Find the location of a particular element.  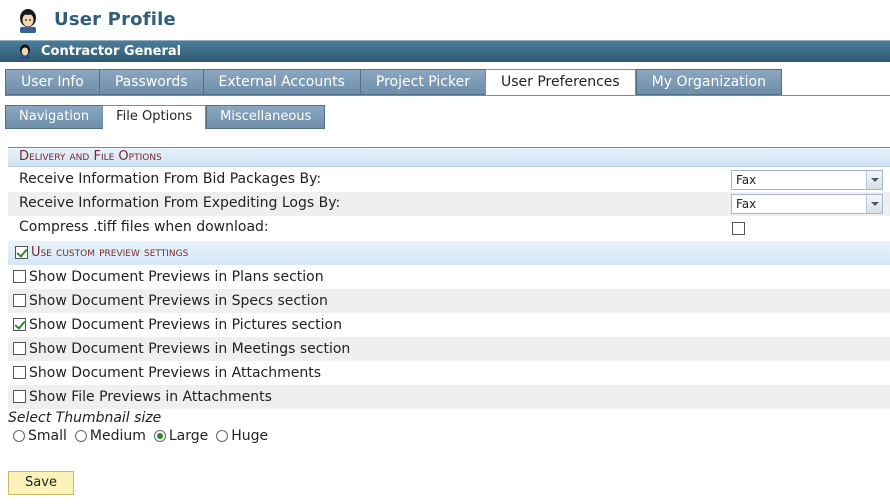

file-previews-checkbox is located at coordinates (19, 396).